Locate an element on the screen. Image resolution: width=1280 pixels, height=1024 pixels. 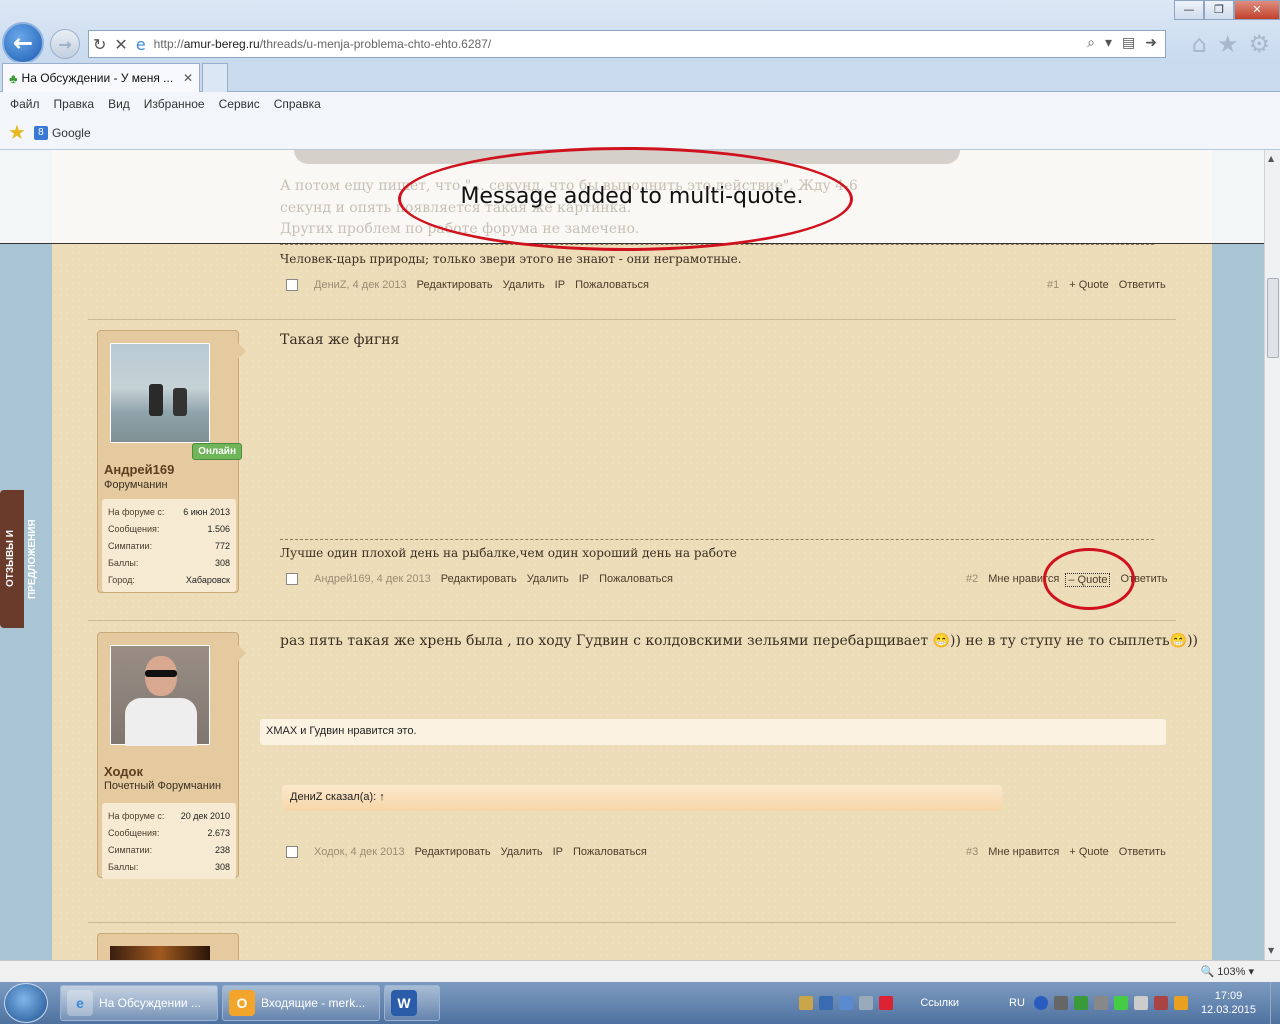
zoom-level: 🔍 103% ▾ is located at coordinates (1227, 971).